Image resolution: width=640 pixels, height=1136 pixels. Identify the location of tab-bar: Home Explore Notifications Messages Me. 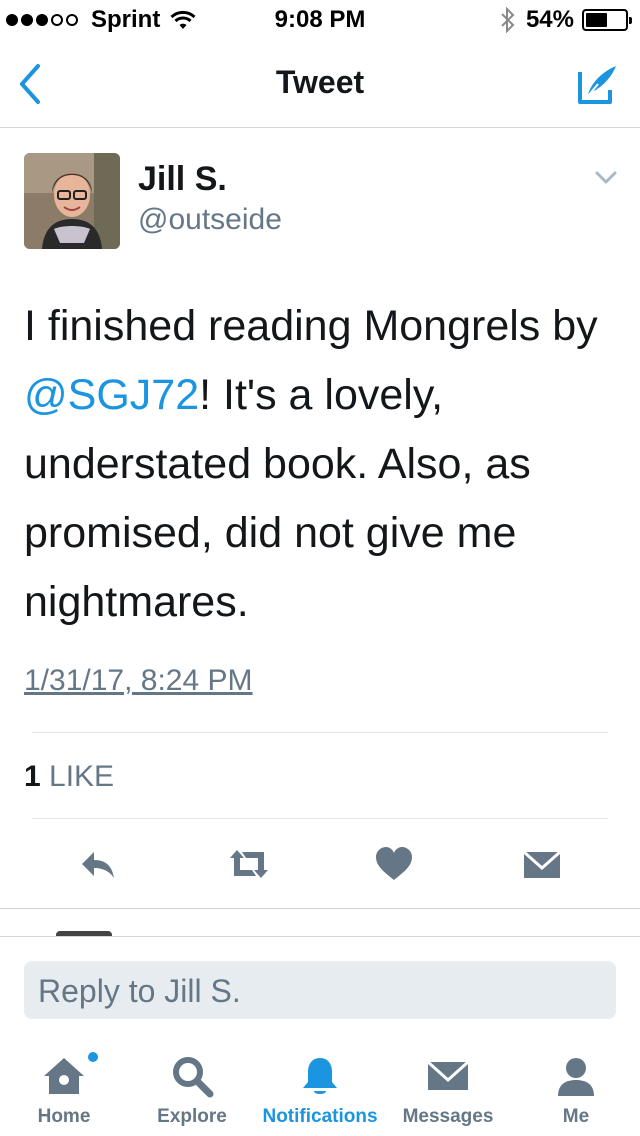
(320, 1086).